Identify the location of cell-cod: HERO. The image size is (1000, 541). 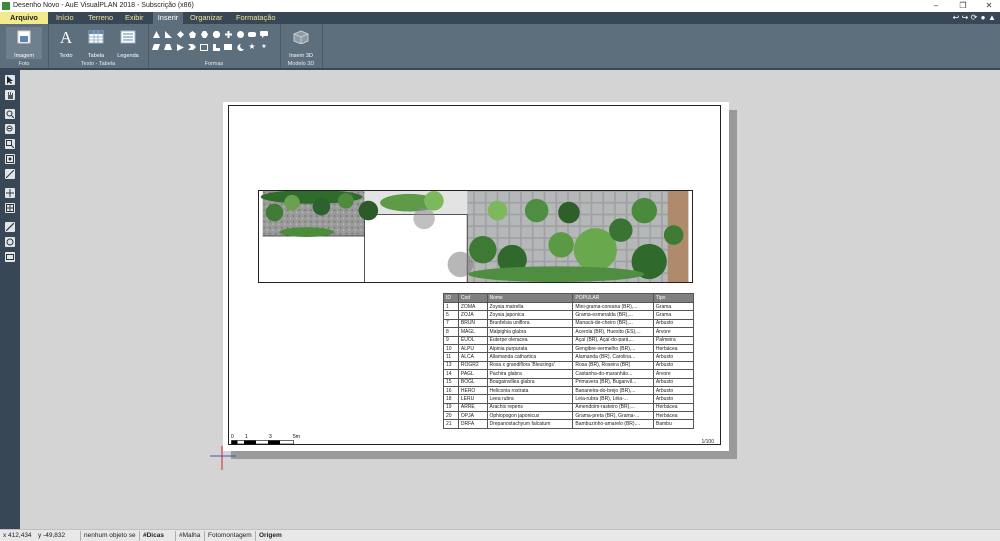
(472, 390).